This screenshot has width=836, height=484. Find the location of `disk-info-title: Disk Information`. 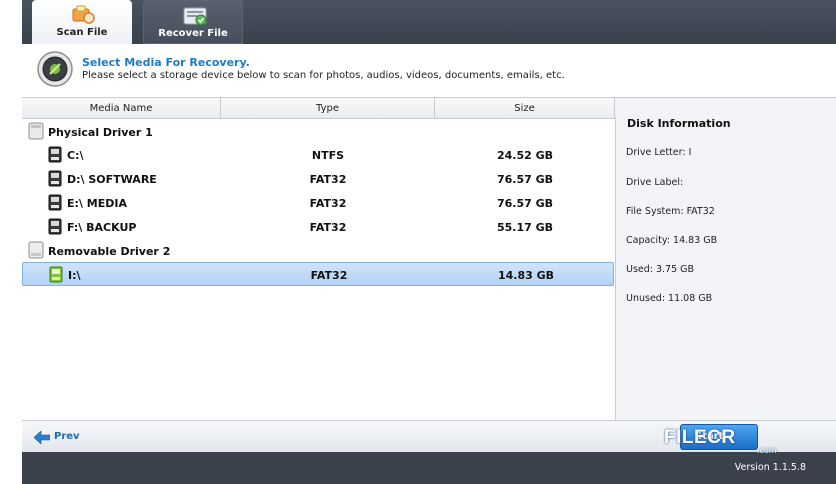

disk-info-title: Disk Information is located at coordinates (679, 123).